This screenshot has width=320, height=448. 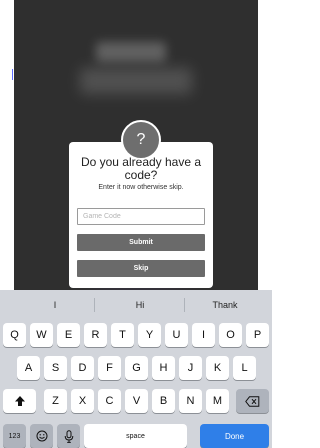 What do you see at coordinates (109, 368) in the screenshot?
I see `key-f: F` at bounding box center [109, 368].